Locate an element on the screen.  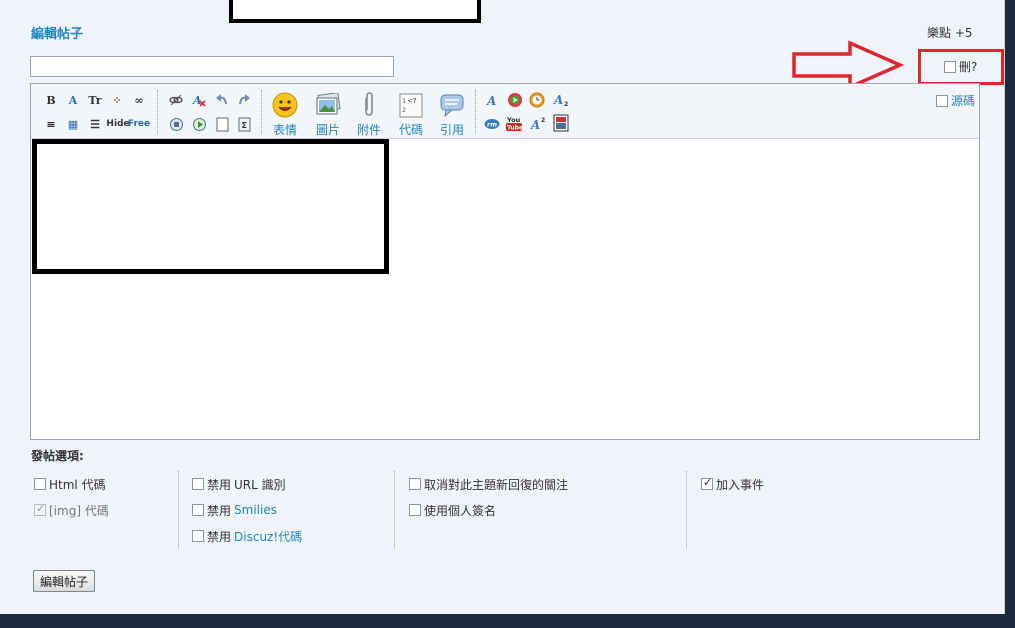
disable-discuz-prefix: 禁用 is located at coordinates (219, 536).